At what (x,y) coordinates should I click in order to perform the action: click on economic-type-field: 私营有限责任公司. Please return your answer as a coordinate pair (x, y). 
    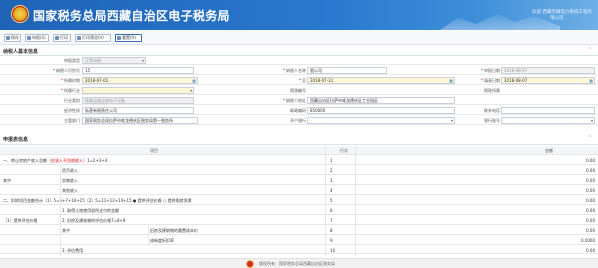
    Looking at the image, I should click on (138, 110).